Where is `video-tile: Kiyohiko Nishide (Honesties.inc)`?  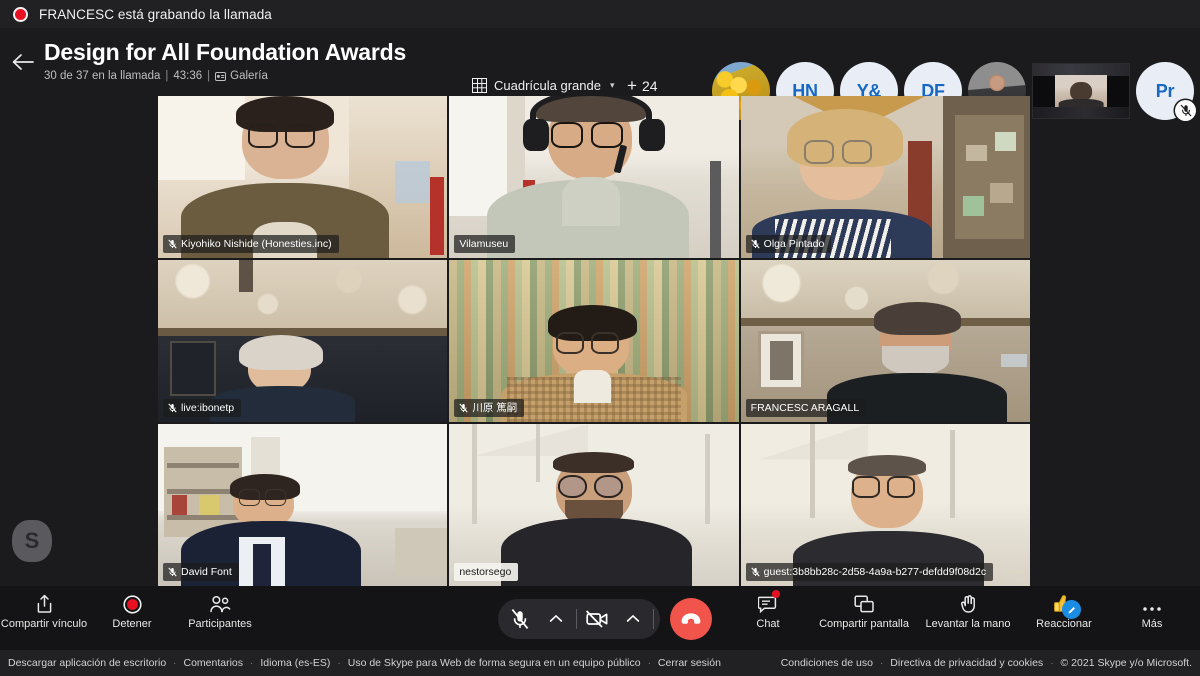 video-tile: Kiyohiko Nishide (Honesties.inc) is located at coordinates (303, 177).